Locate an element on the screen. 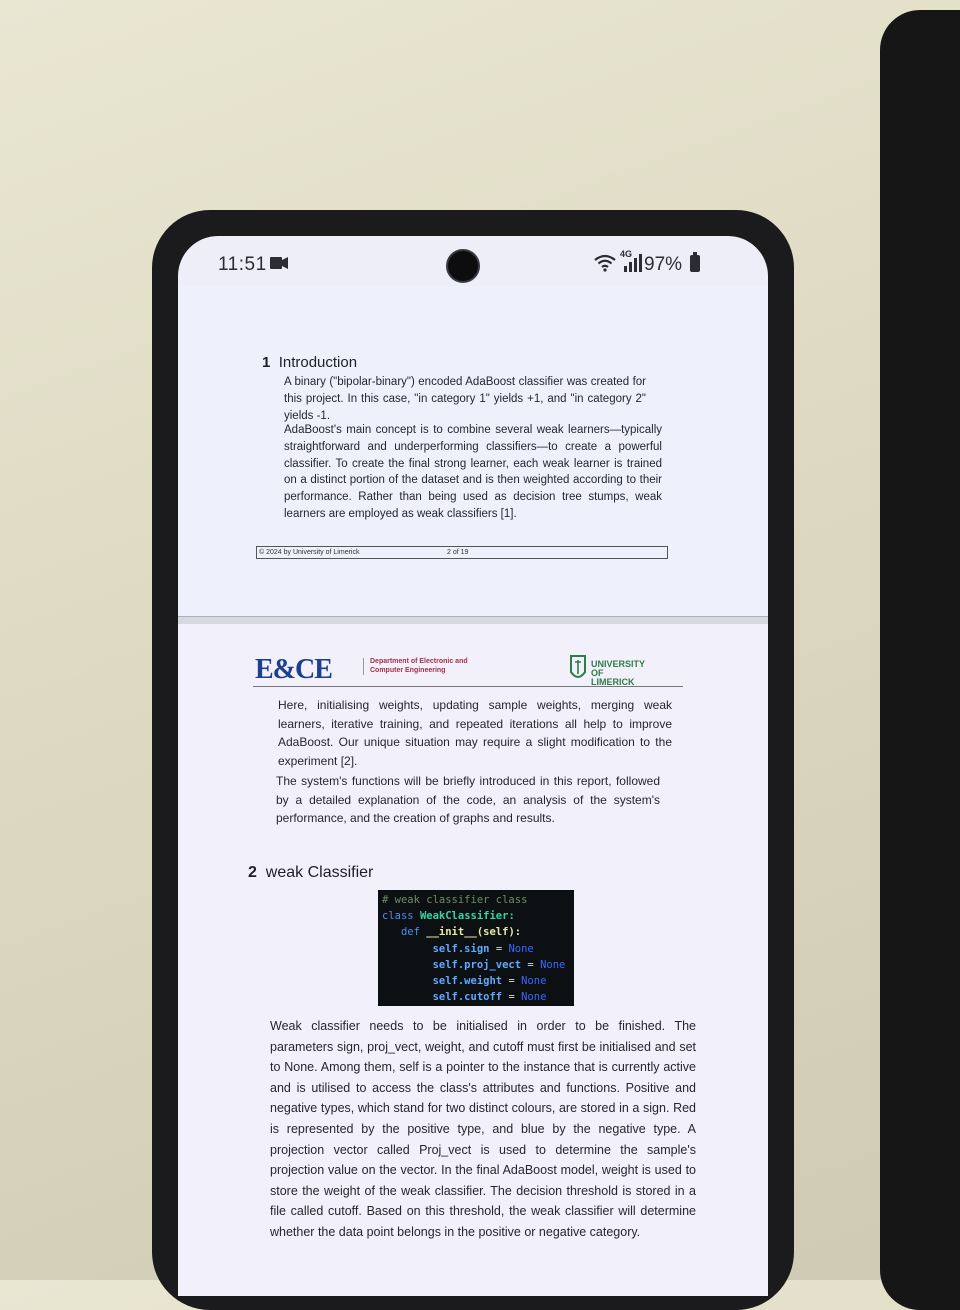  code-attr: self.sign is located at coordinates (461, 948).